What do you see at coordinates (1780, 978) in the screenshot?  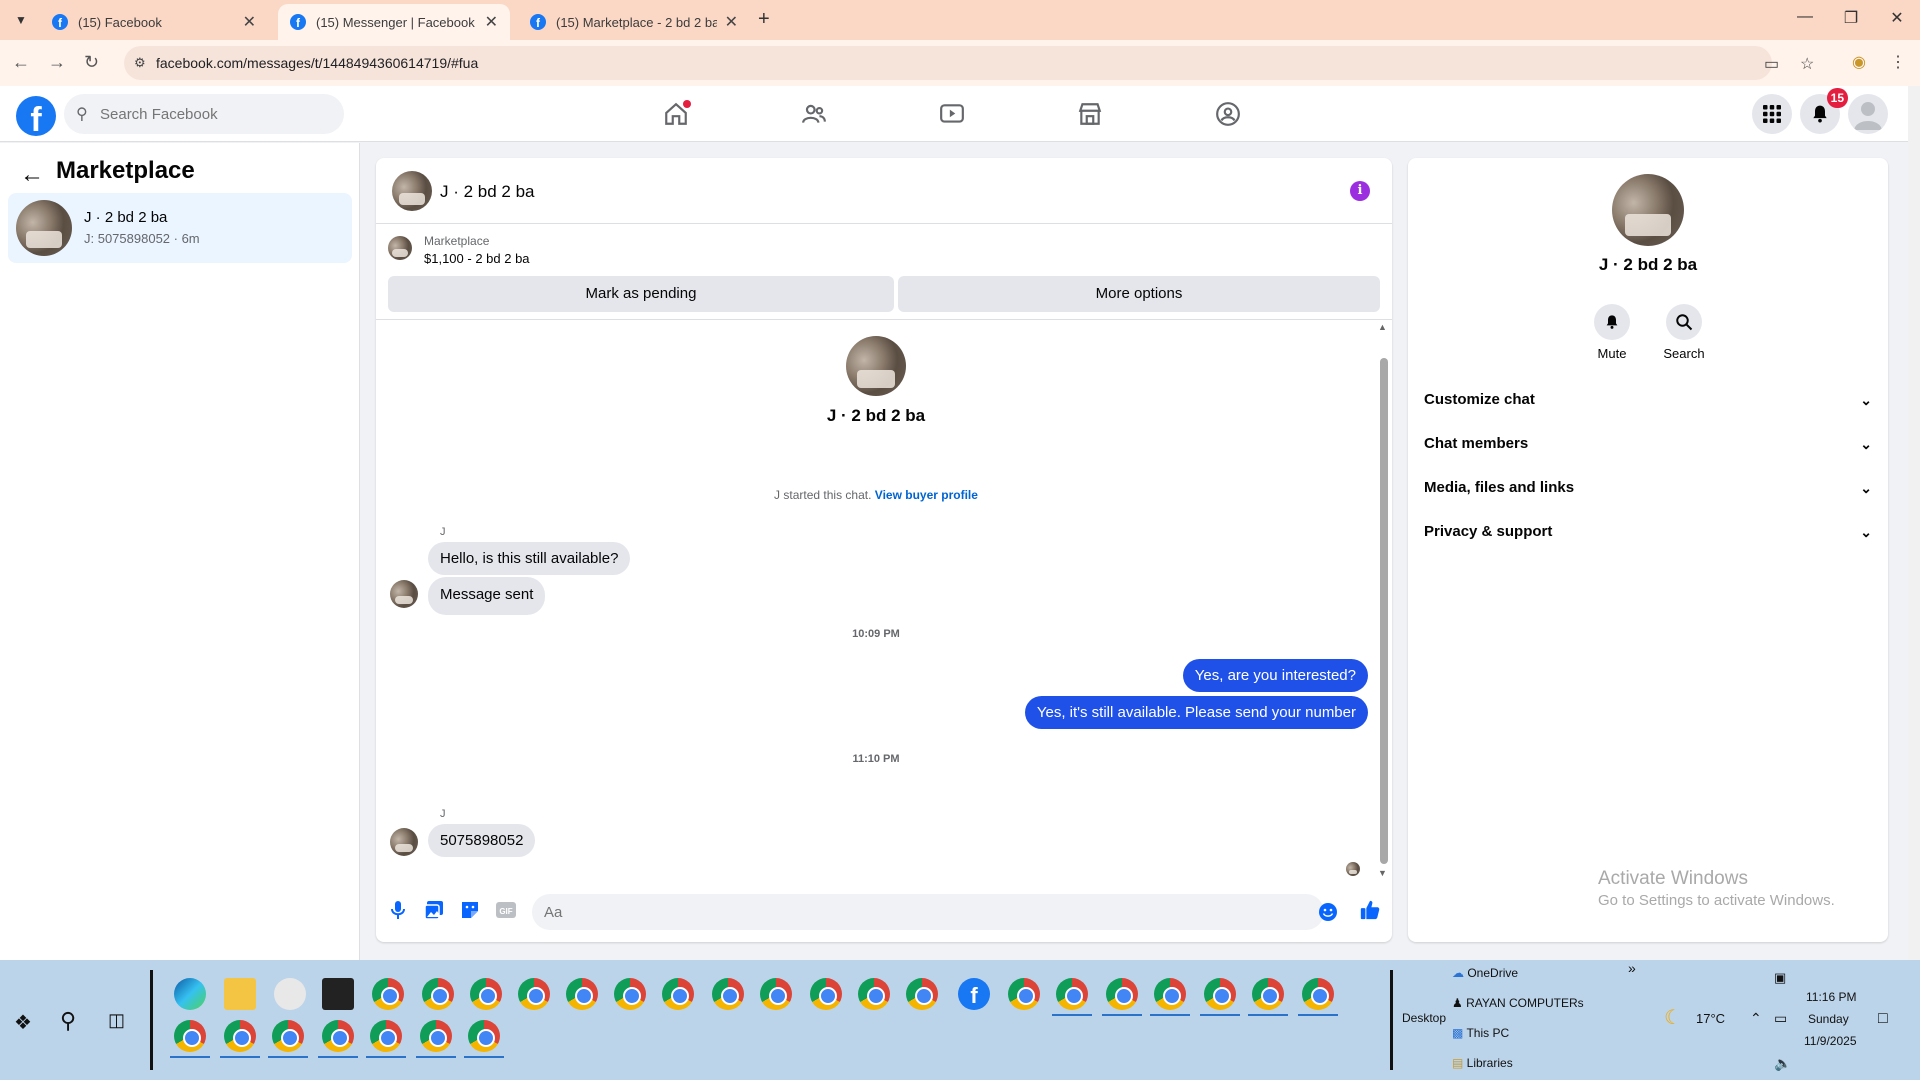 I see `meet-now-icon: ▣` at bounding box center [1780, 978].